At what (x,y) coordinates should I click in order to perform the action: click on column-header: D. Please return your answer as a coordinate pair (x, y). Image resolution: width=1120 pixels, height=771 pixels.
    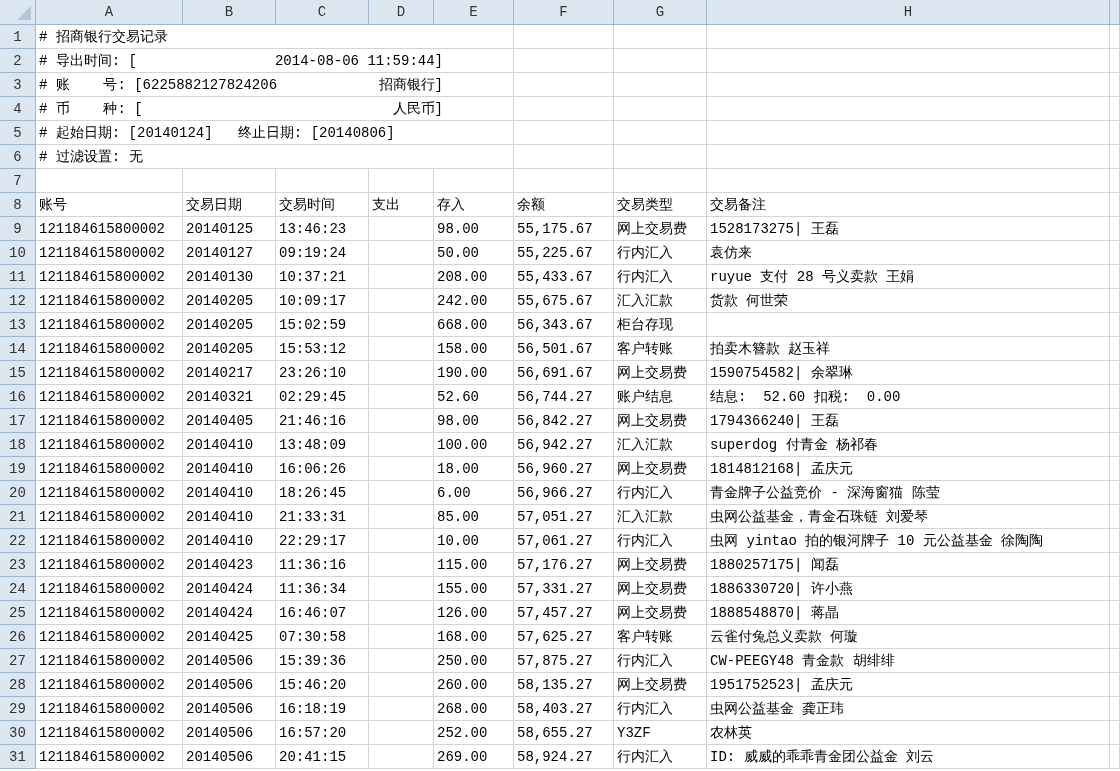
    Looking at the image, I should click on (401, 12).